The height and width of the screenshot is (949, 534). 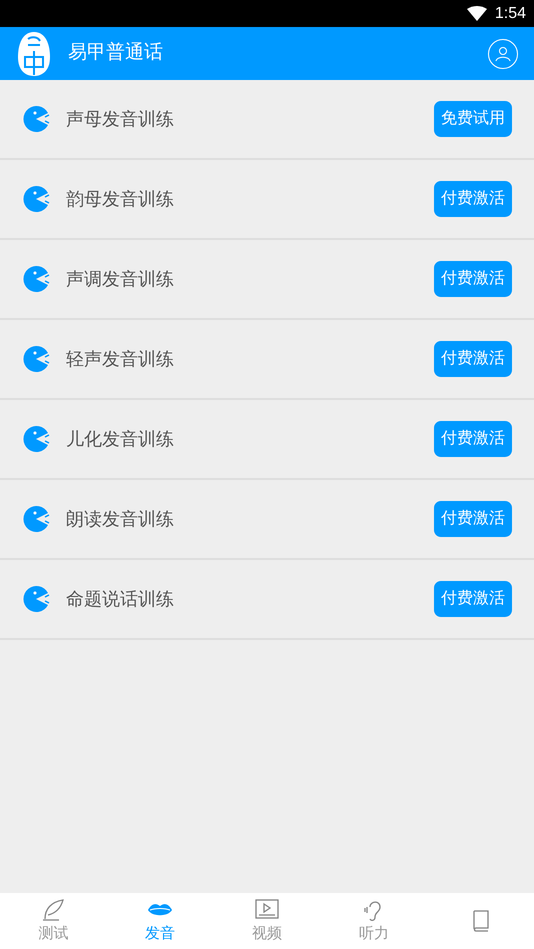 I want to click on item-label: 韵母发音训练, so click(x=120, y=199).